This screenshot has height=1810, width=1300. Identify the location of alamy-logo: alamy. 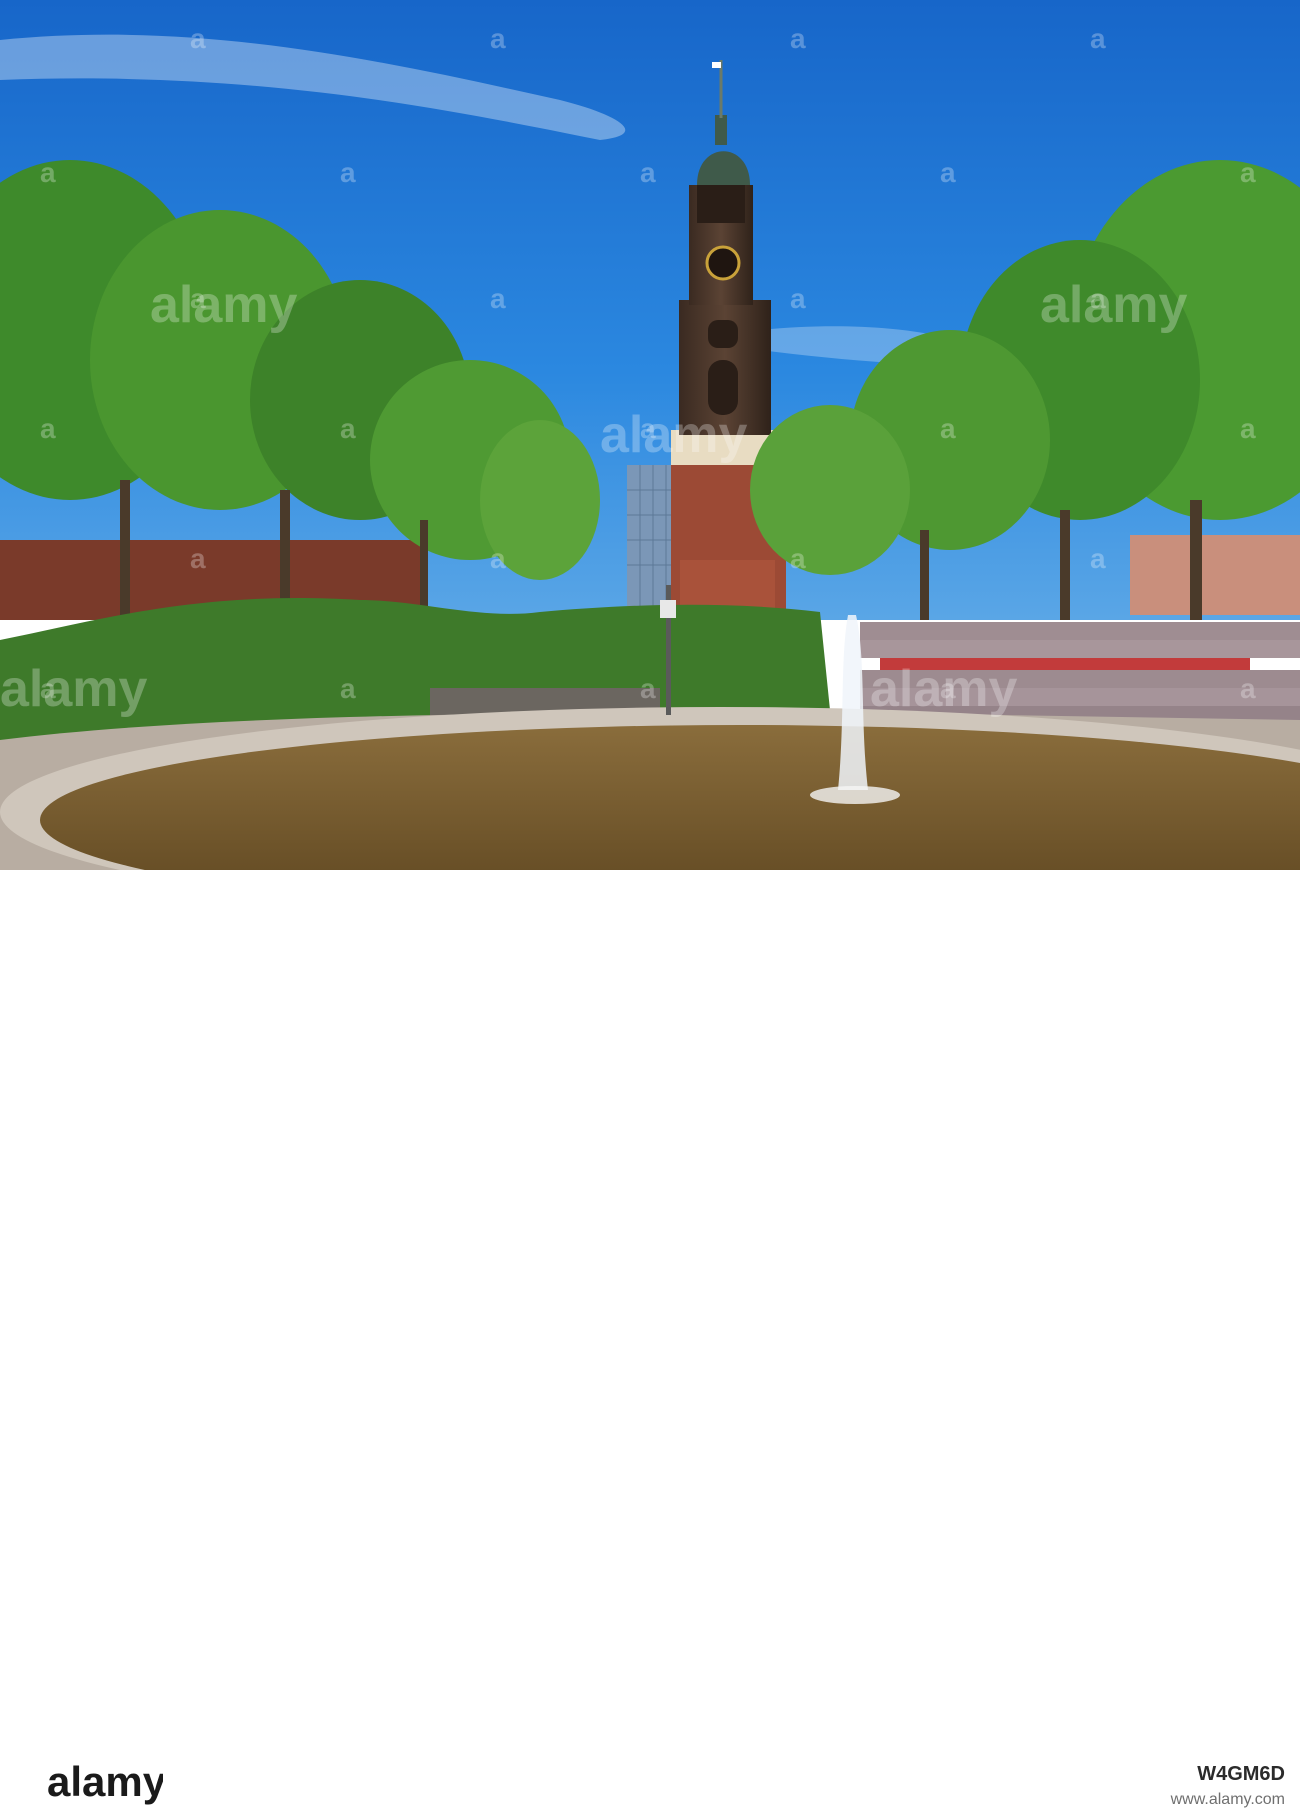
(105, 1785).